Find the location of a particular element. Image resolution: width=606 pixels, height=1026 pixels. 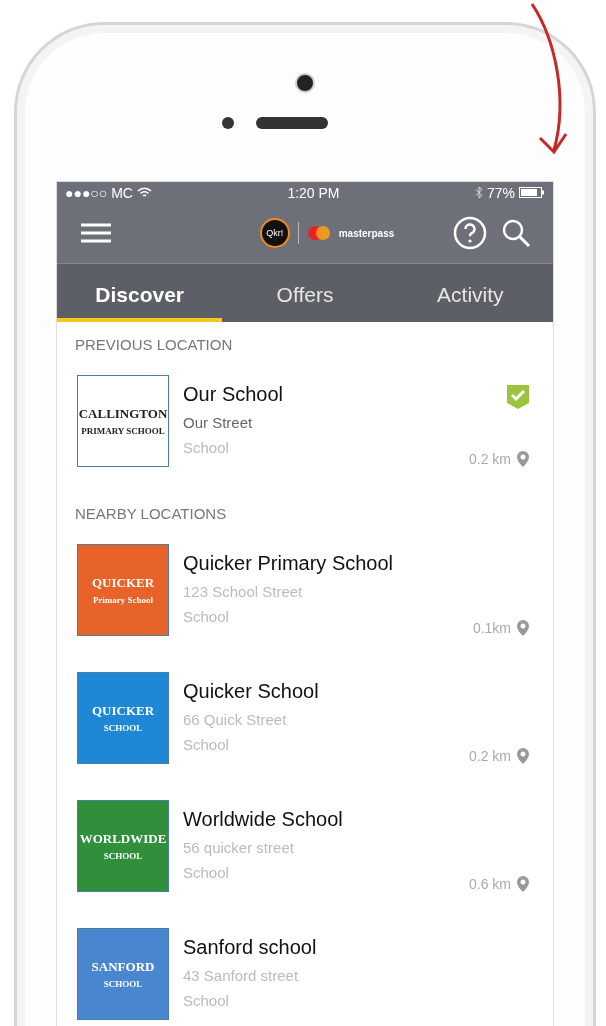

section-heading: PREVIOUS LOCATION is located at coordinates (154, 345).